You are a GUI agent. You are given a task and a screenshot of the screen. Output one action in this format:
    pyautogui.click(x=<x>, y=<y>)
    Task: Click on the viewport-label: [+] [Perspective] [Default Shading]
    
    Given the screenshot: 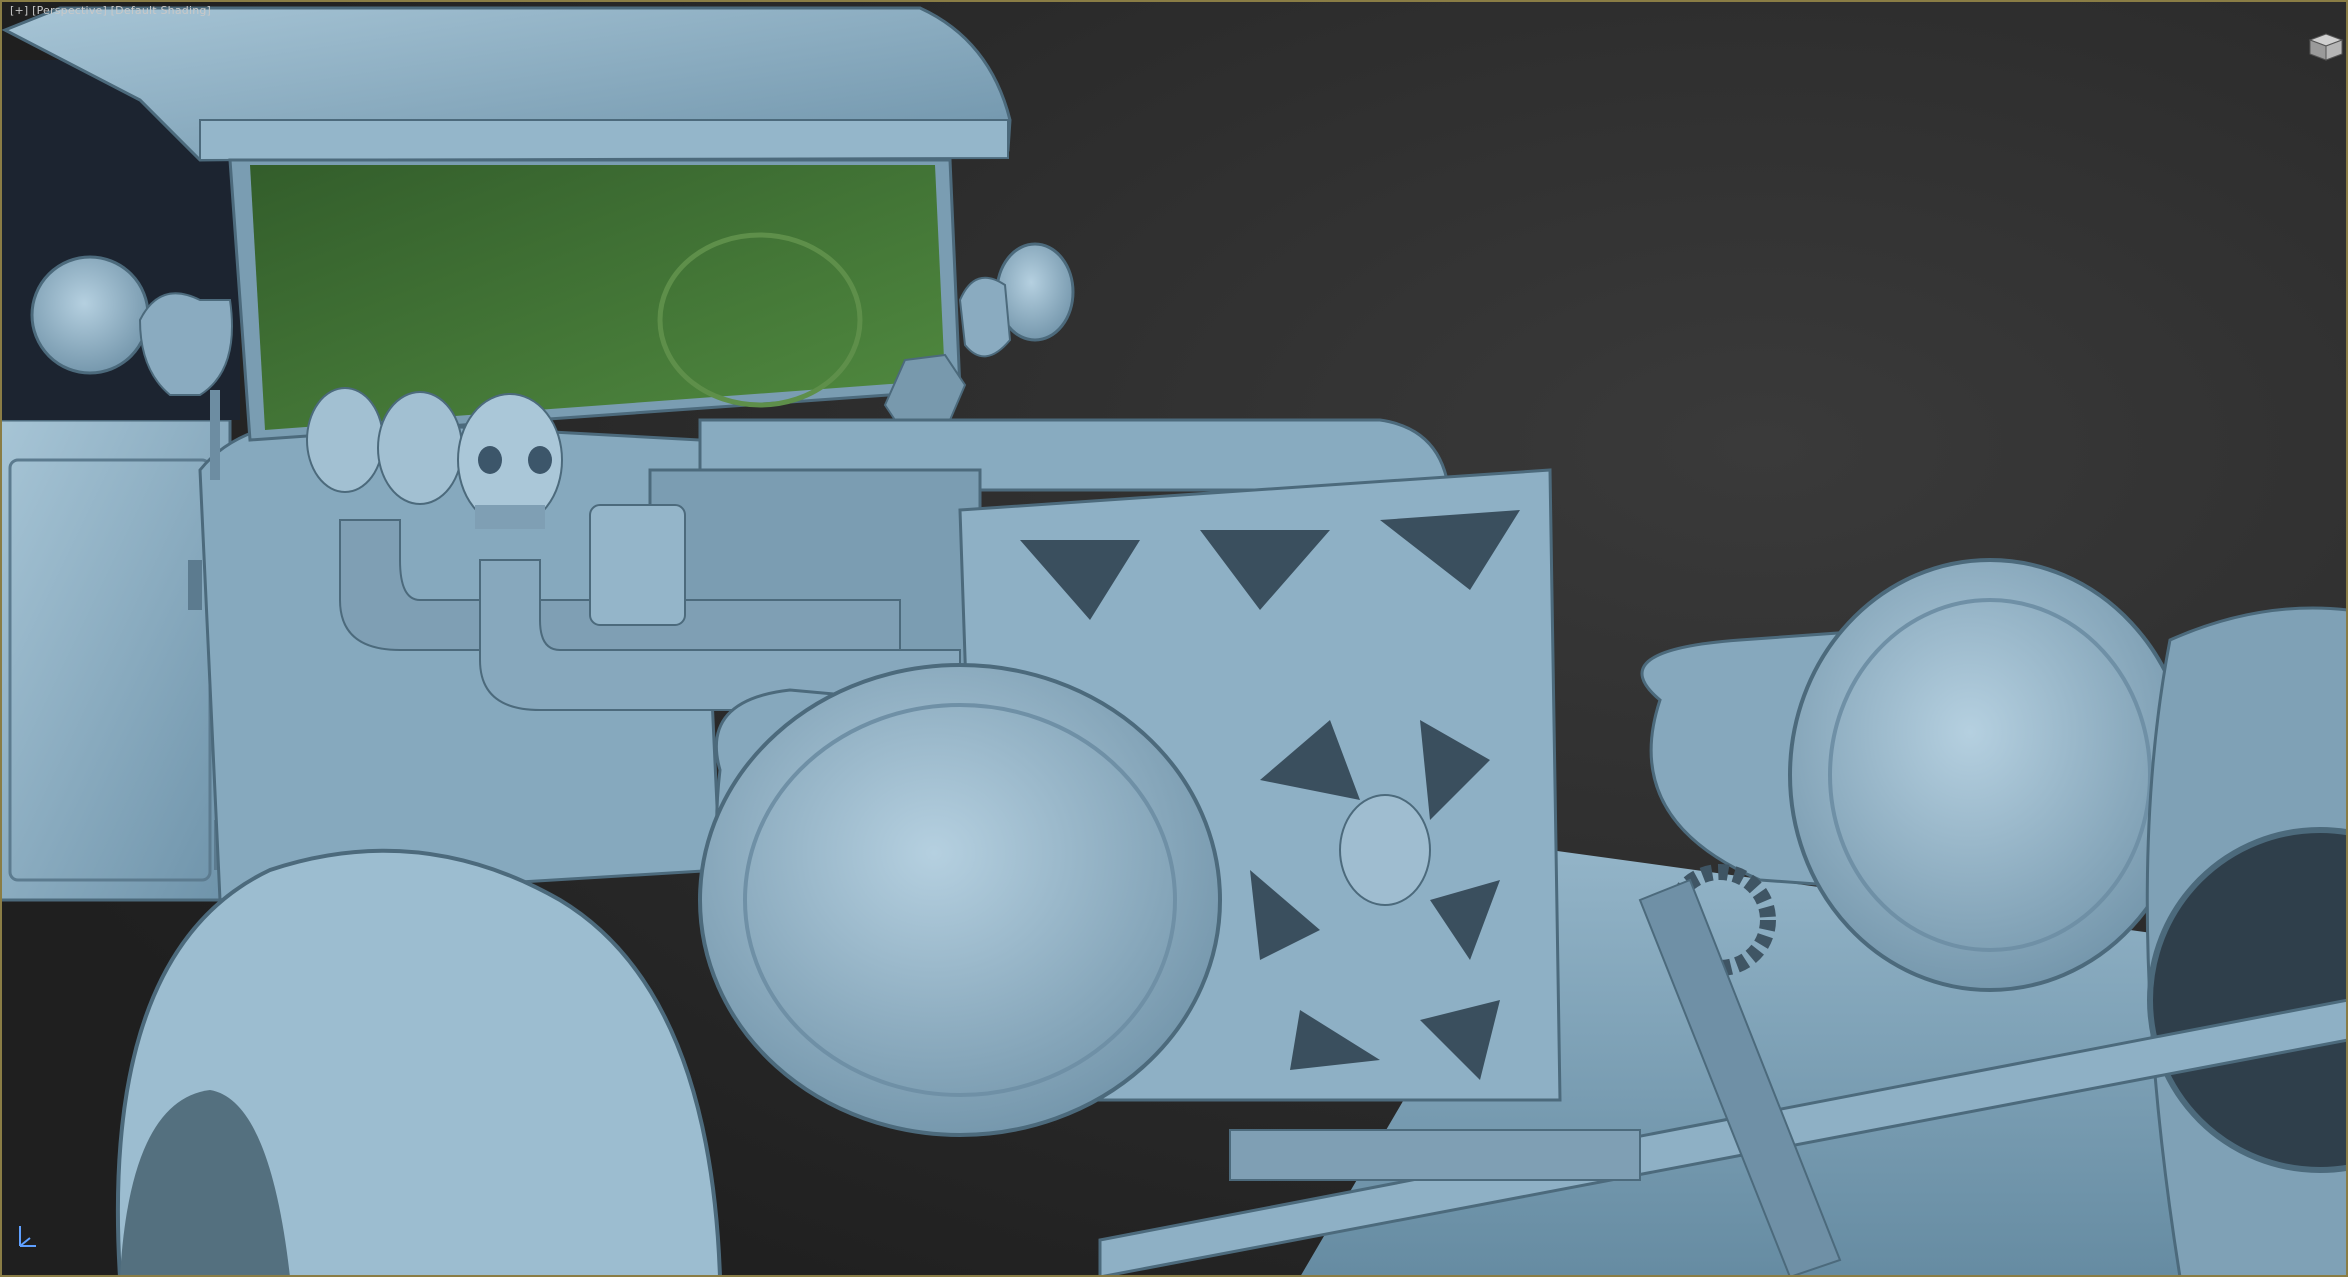 What is the action you would take?
    pyautogui.click(x=110, y=10)
    